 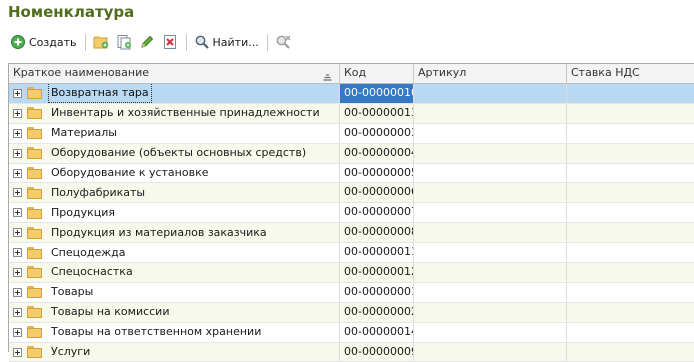 What do you see at coordinates (377, 233) in the screenshot?
I see `cell-code: 00-00000008` at bounding box center [377, 233].